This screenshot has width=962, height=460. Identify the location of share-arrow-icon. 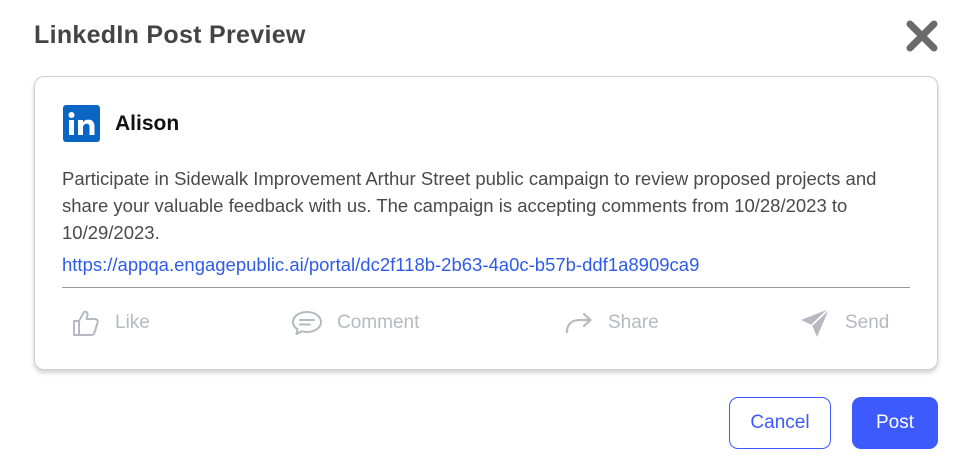
(578, 323).